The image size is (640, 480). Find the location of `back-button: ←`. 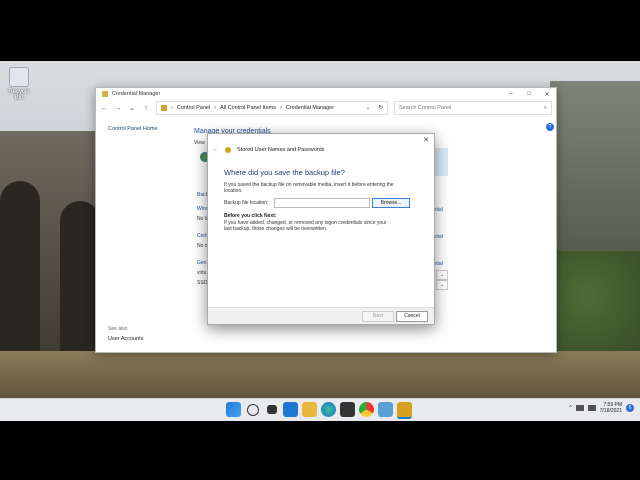

back-button: ← is located at coordinates (104, 108).